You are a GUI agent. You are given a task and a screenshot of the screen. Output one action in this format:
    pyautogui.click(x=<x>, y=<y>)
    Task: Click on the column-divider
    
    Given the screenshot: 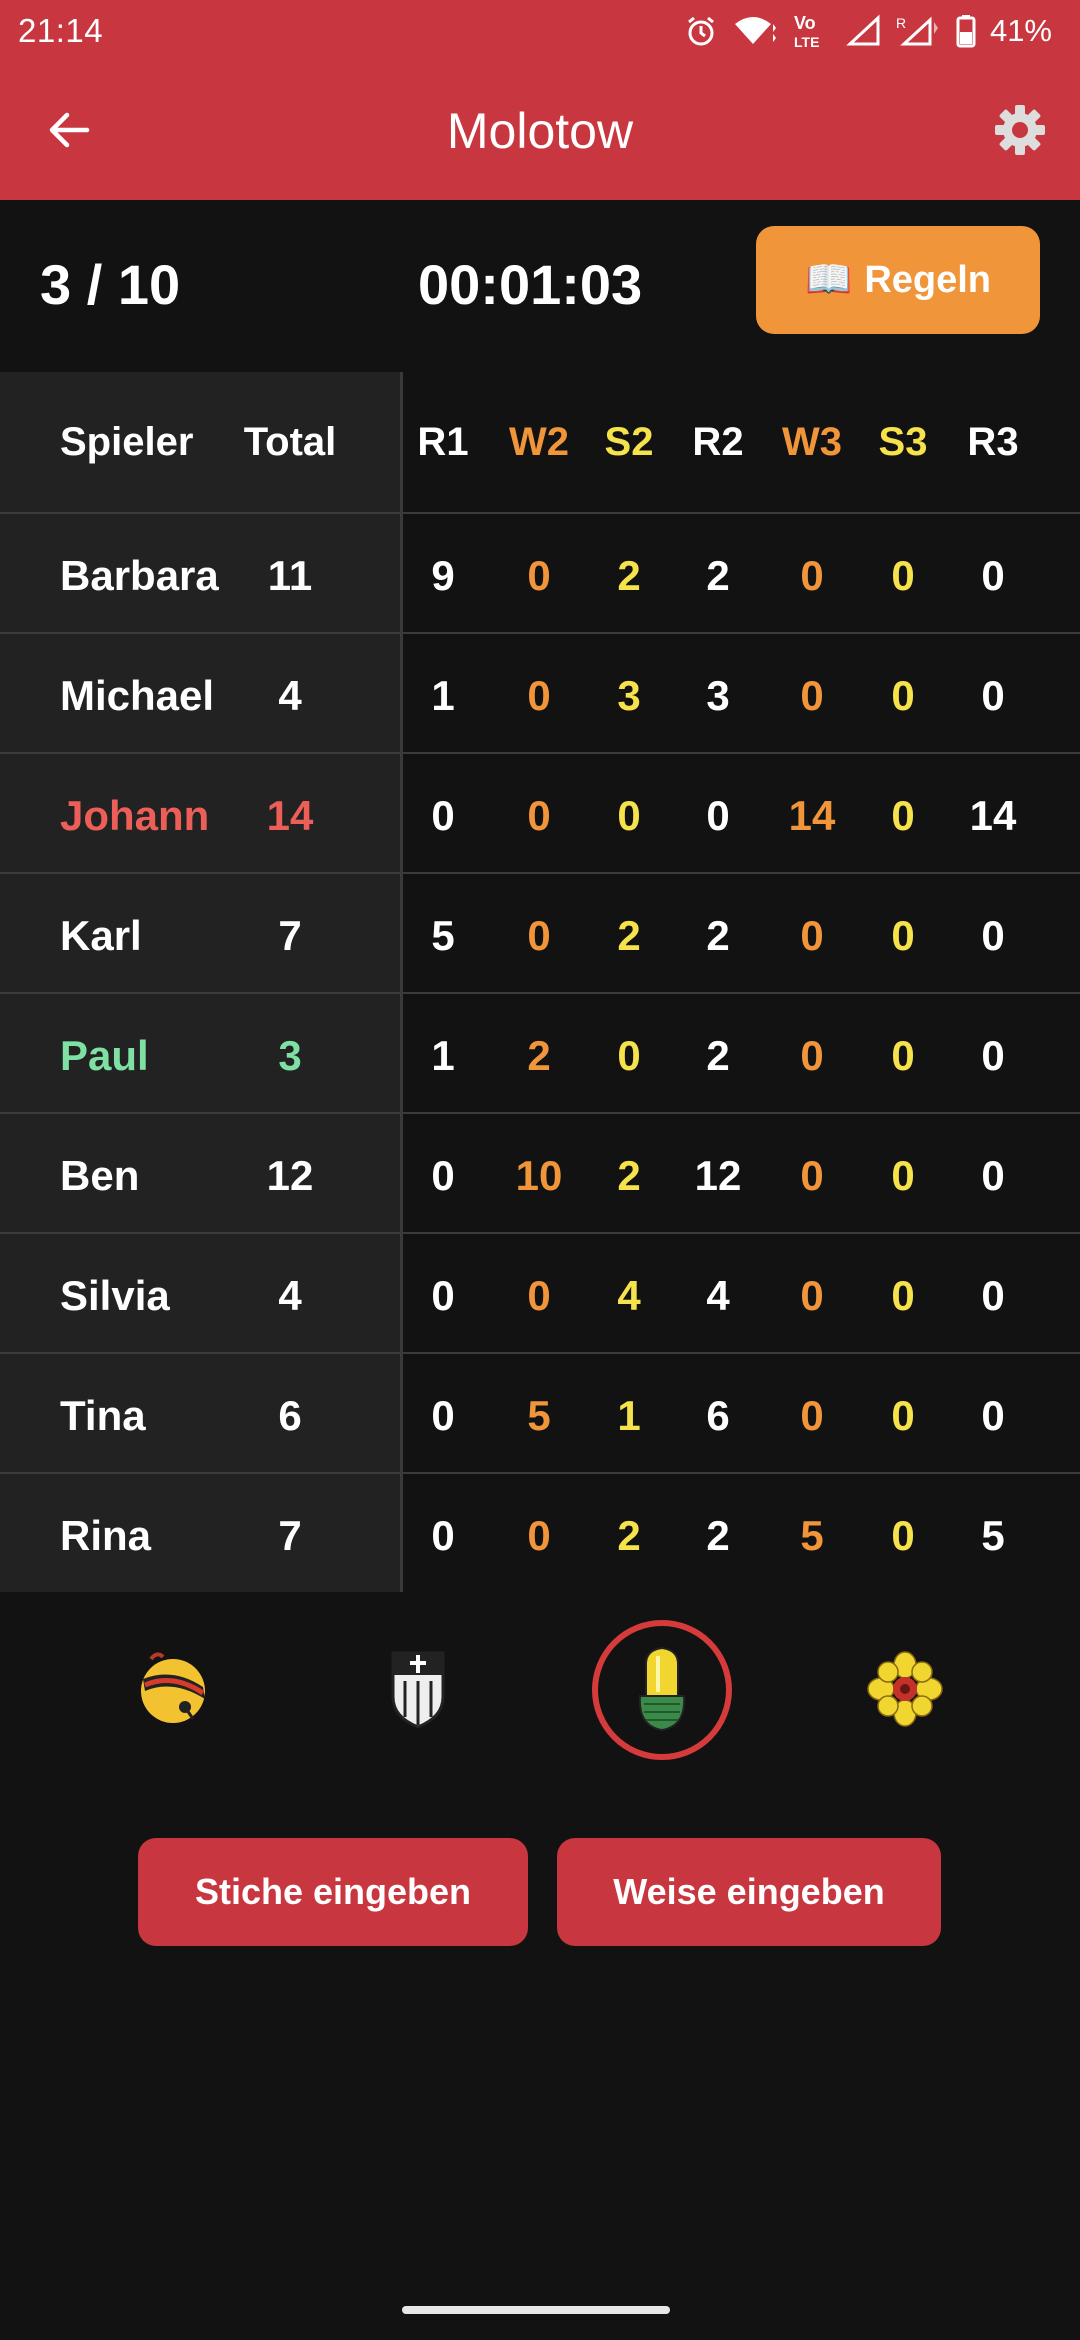 What is the action you would take?
    pyautogui.click(x=401, y=982)
    